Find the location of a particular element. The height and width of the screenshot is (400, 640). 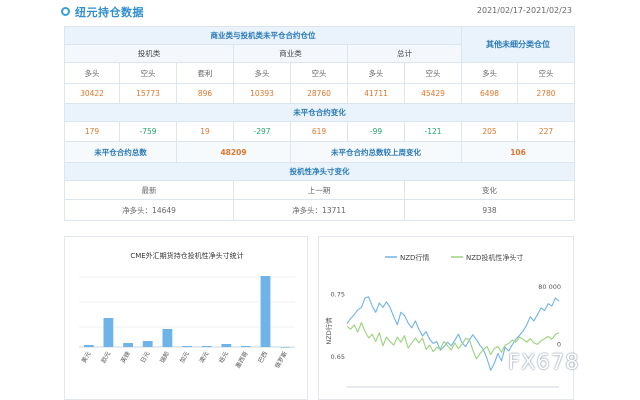

category-label: 纽元 is located at coordinates (223, 357).